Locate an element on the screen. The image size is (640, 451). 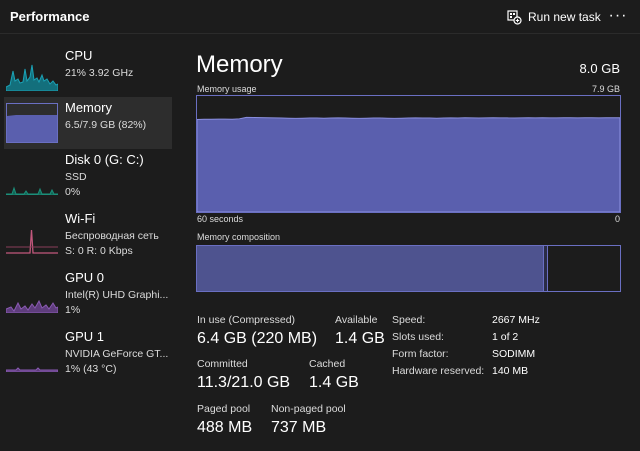
usage-graph-label: Memory usage is located at coordinates (227, 89).